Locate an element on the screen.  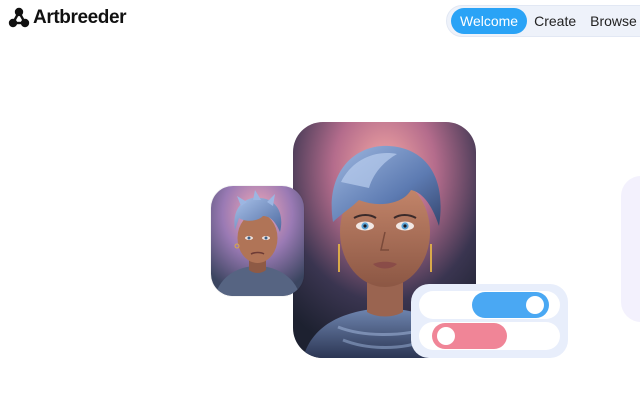
toggle-track-on is located at coordinates (489, 305).